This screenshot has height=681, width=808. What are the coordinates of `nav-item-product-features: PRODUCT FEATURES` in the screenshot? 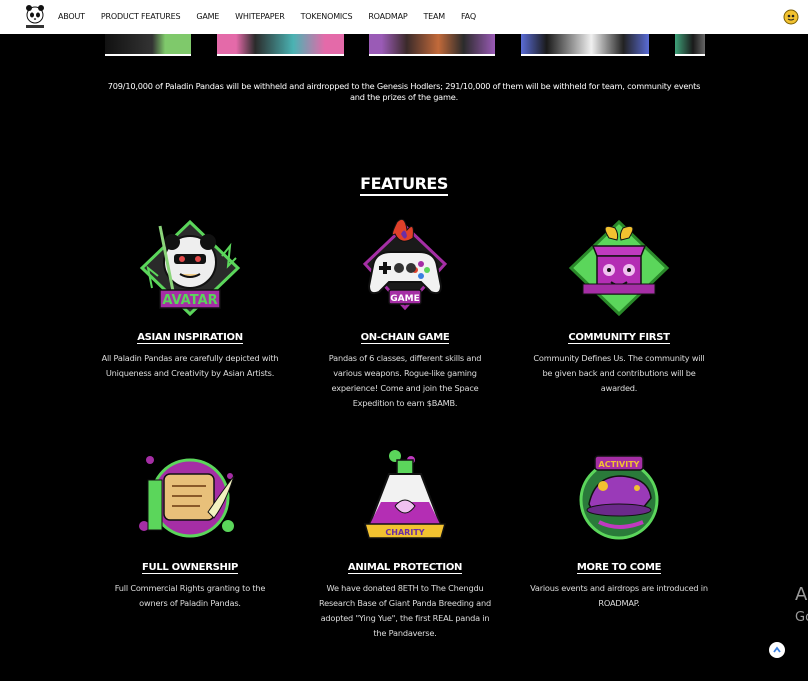 It's located at (141, 16).